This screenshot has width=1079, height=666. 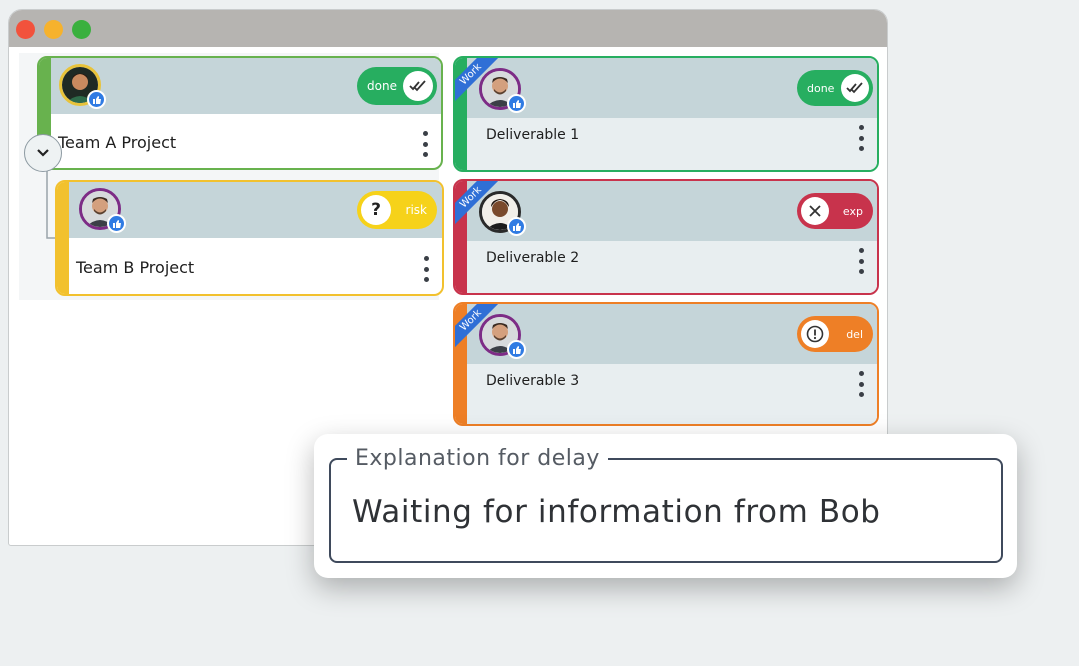 I want to click on deliverable-card-2: Work exp Deliverable 2, so click(x=666, y=237).